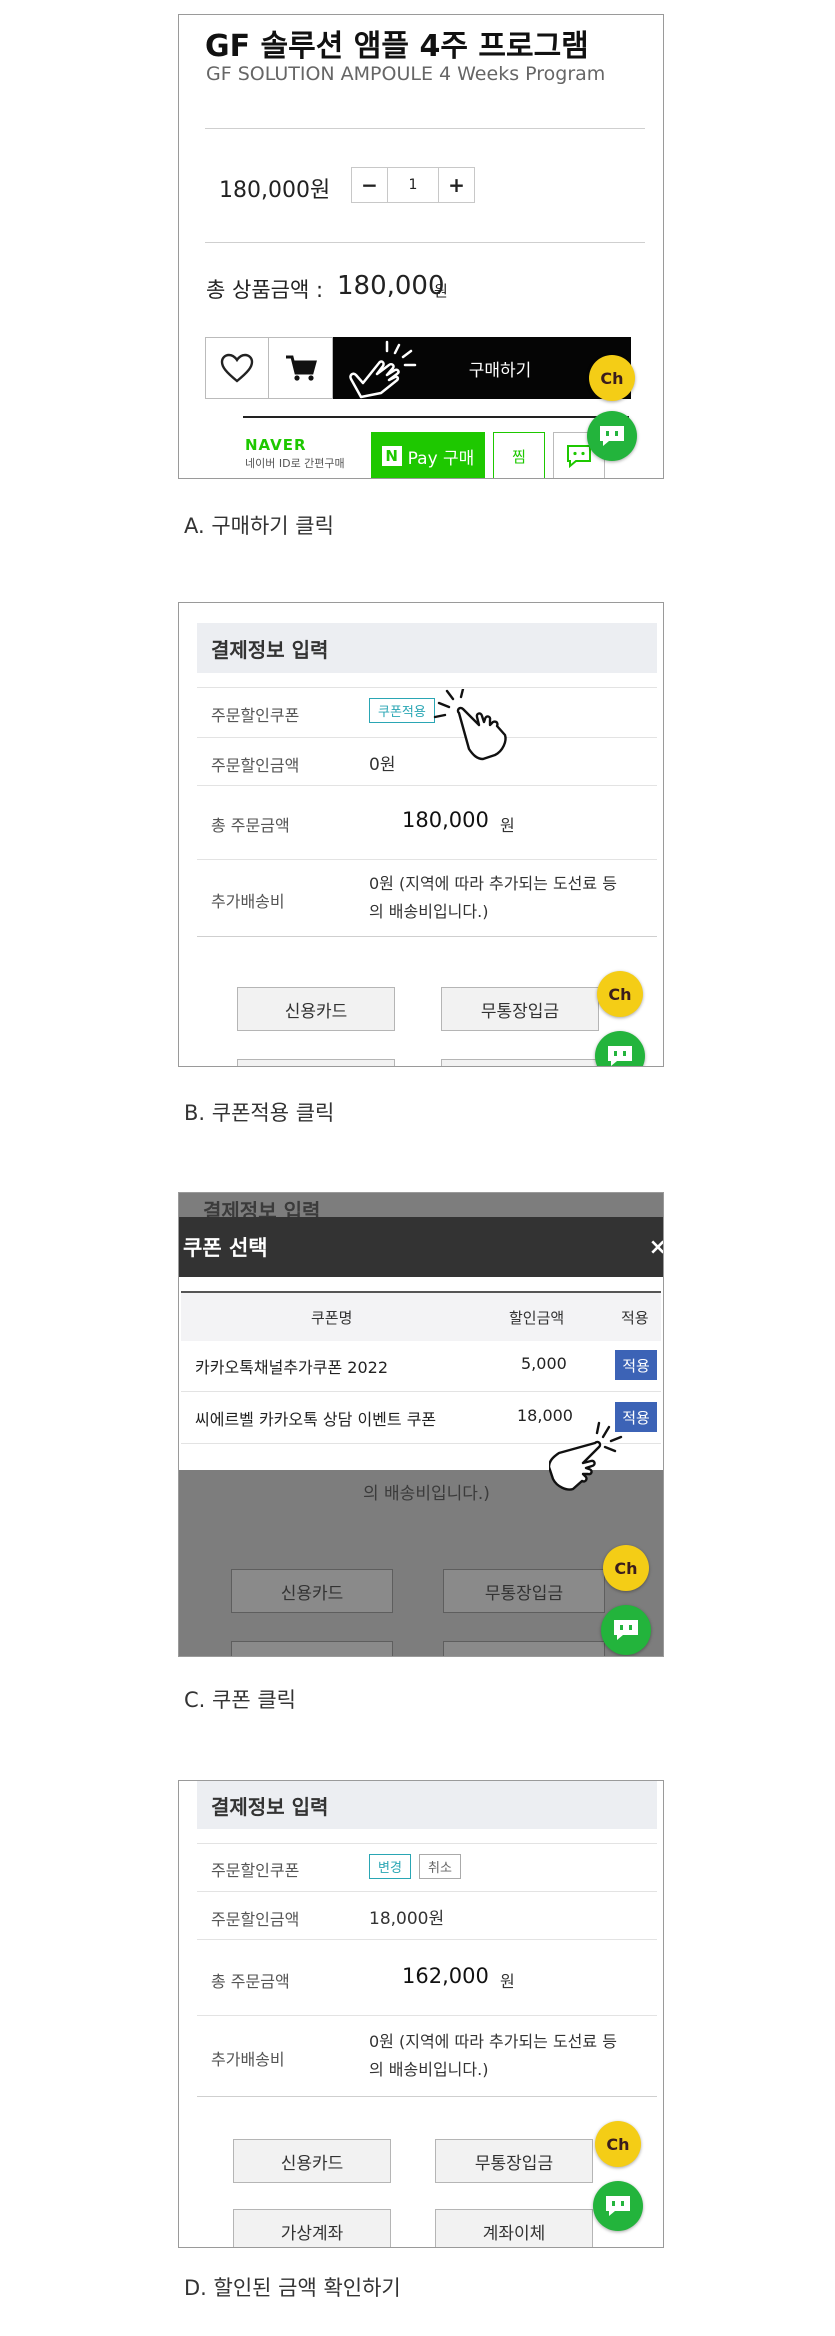  Describe the element at coordinates (445, 1976) in the screenshot. I see `total-value: 162,000` at that location.